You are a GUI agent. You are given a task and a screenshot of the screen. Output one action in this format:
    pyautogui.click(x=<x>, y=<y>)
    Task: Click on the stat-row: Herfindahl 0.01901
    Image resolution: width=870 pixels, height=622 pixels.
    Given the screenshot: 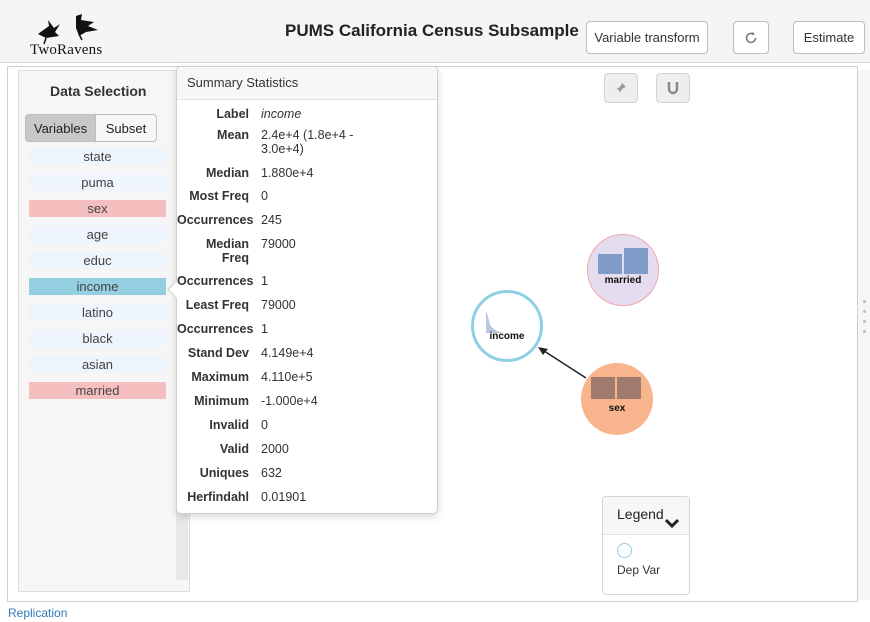 What is the action you would take?
    pyautogui.click(x=299, y=497)
    